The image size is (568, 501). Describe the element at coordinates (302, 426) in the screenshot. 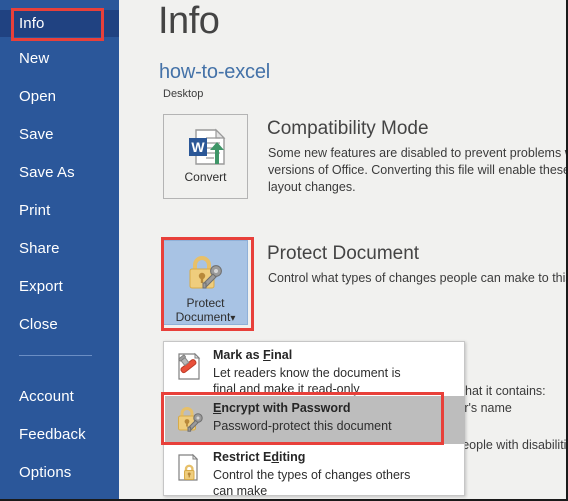

I see `menu-desc-line-1: Password-protect this document` at that location.